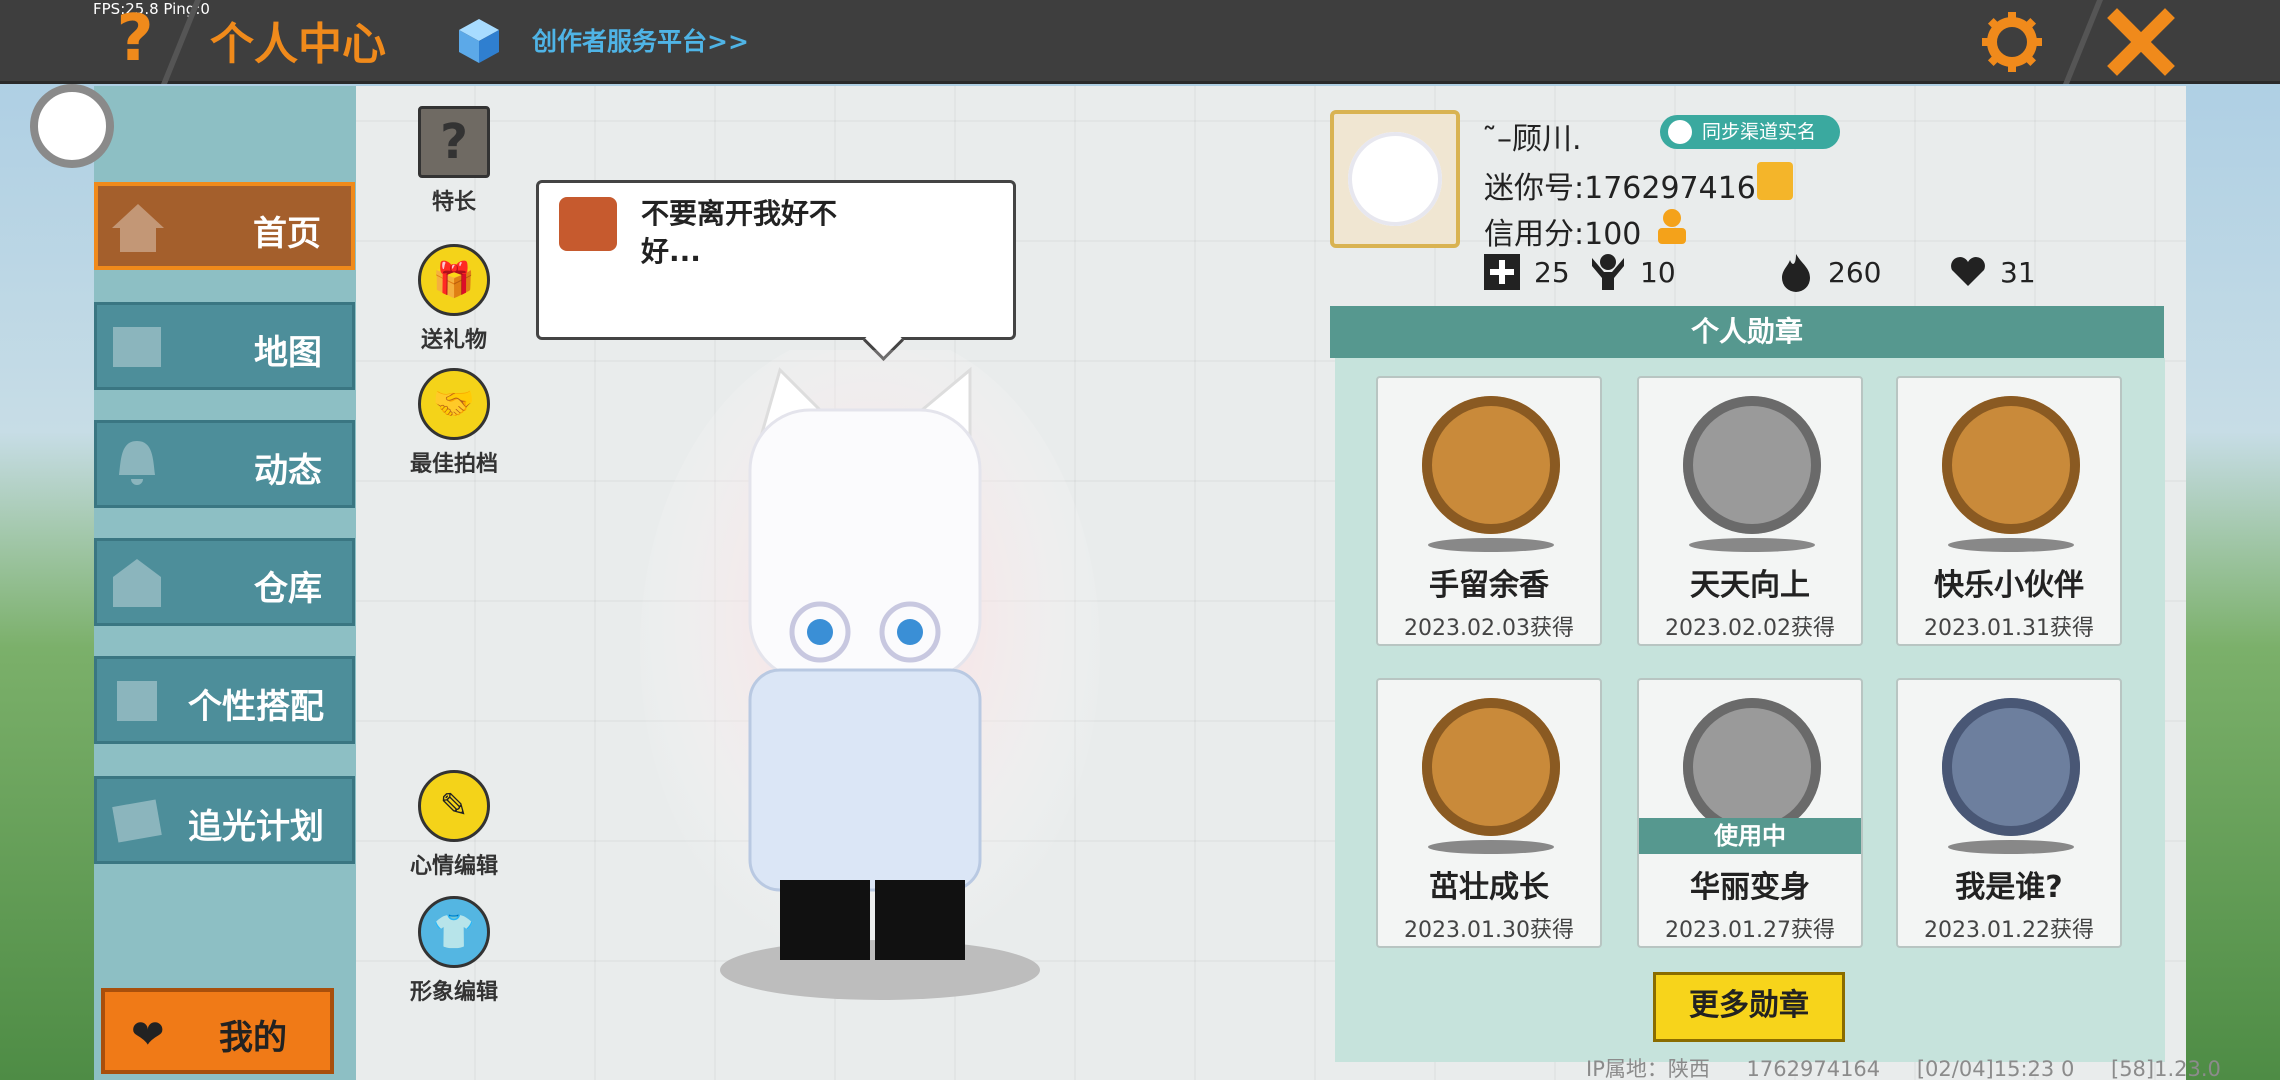 This screenshot has width=2280, height=1080. What do you see at coordinates (1140, 42) in the screenshot?
I see `top-bar: FPS:25.8 Ping:0 ? 个人中心 创作者服务平台>>` at bounding box center [1140, 42].